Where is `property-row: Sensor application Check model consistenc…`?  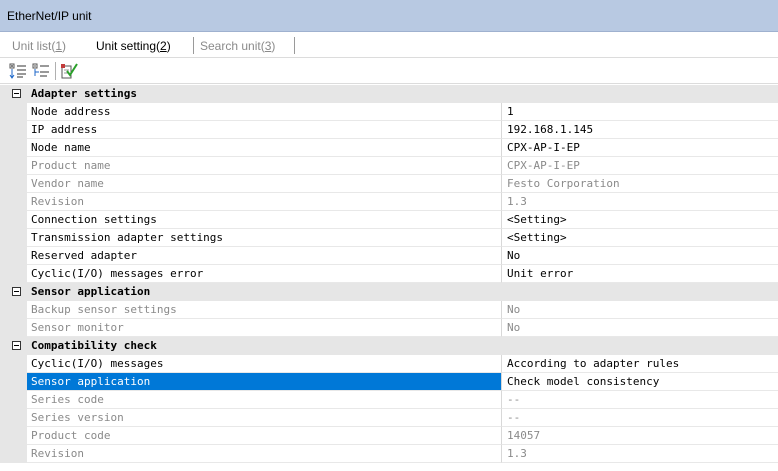
property-row: Sensor application Check model consistenc… is located at coordinates (389, 382).